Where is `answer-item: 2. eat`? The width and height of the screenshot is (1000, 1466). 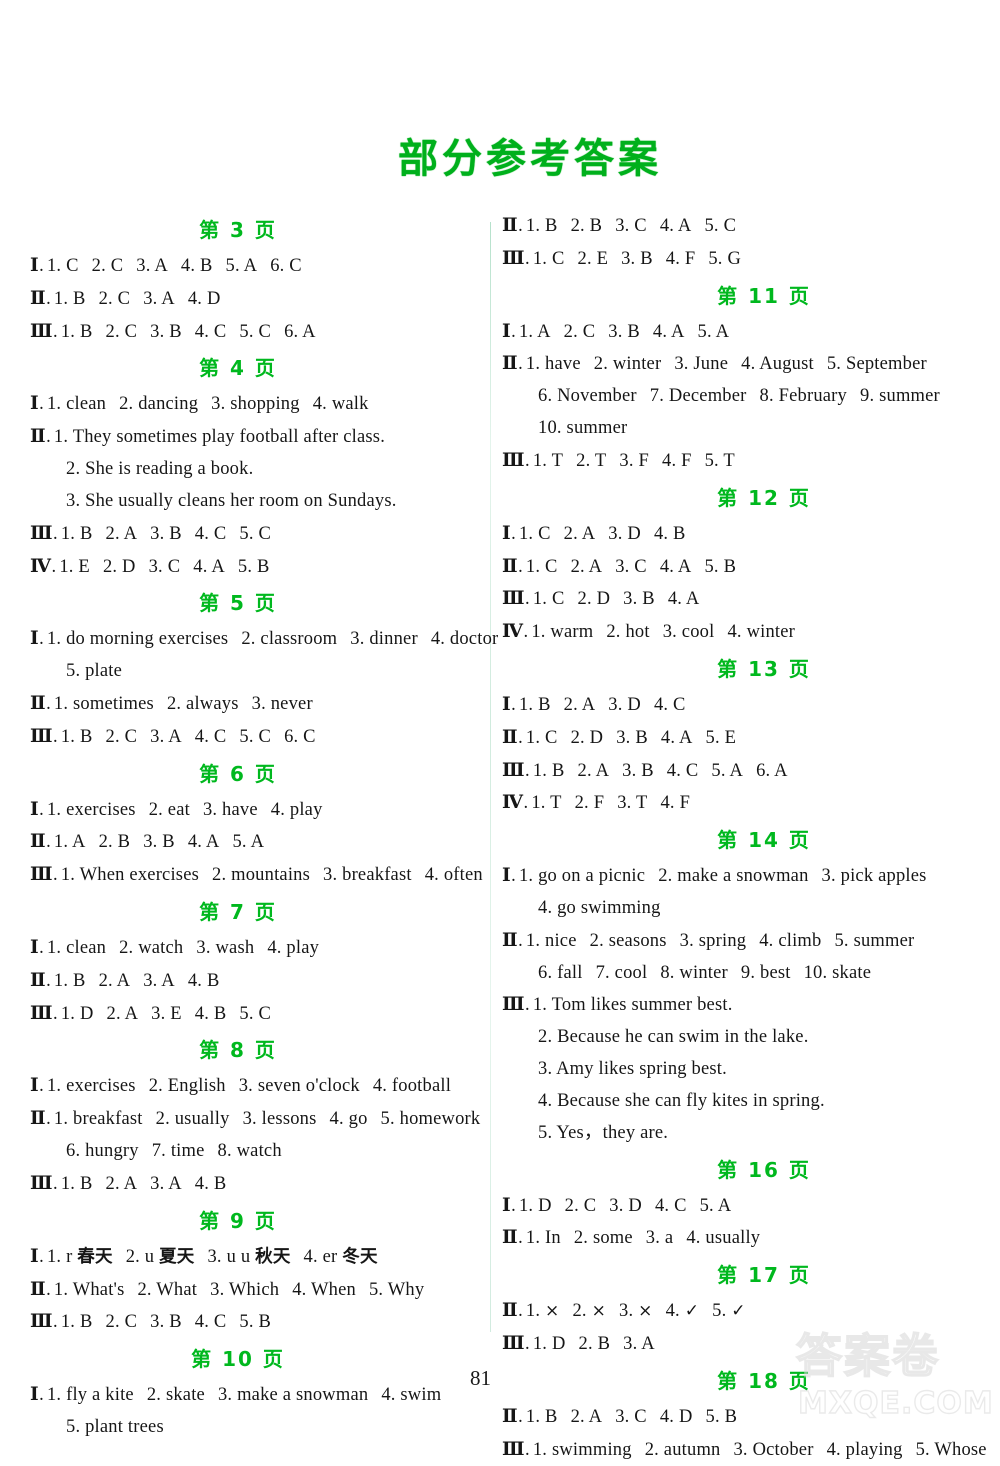 answer-item: 2. eat is located at coordinates (169, 809).